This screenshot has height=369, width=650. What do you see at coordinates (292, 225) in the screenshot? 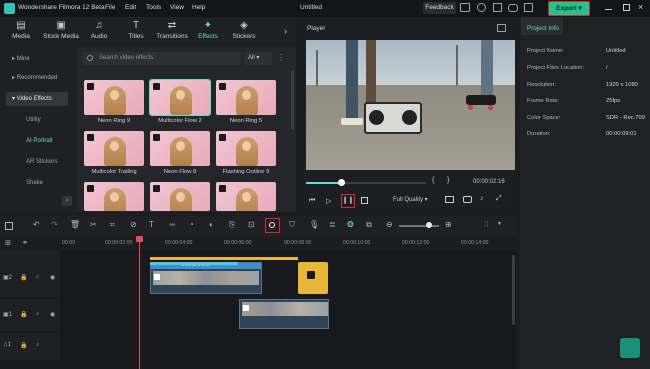
I see `shield-icon: ⛉` at bounding box center [292, 225].